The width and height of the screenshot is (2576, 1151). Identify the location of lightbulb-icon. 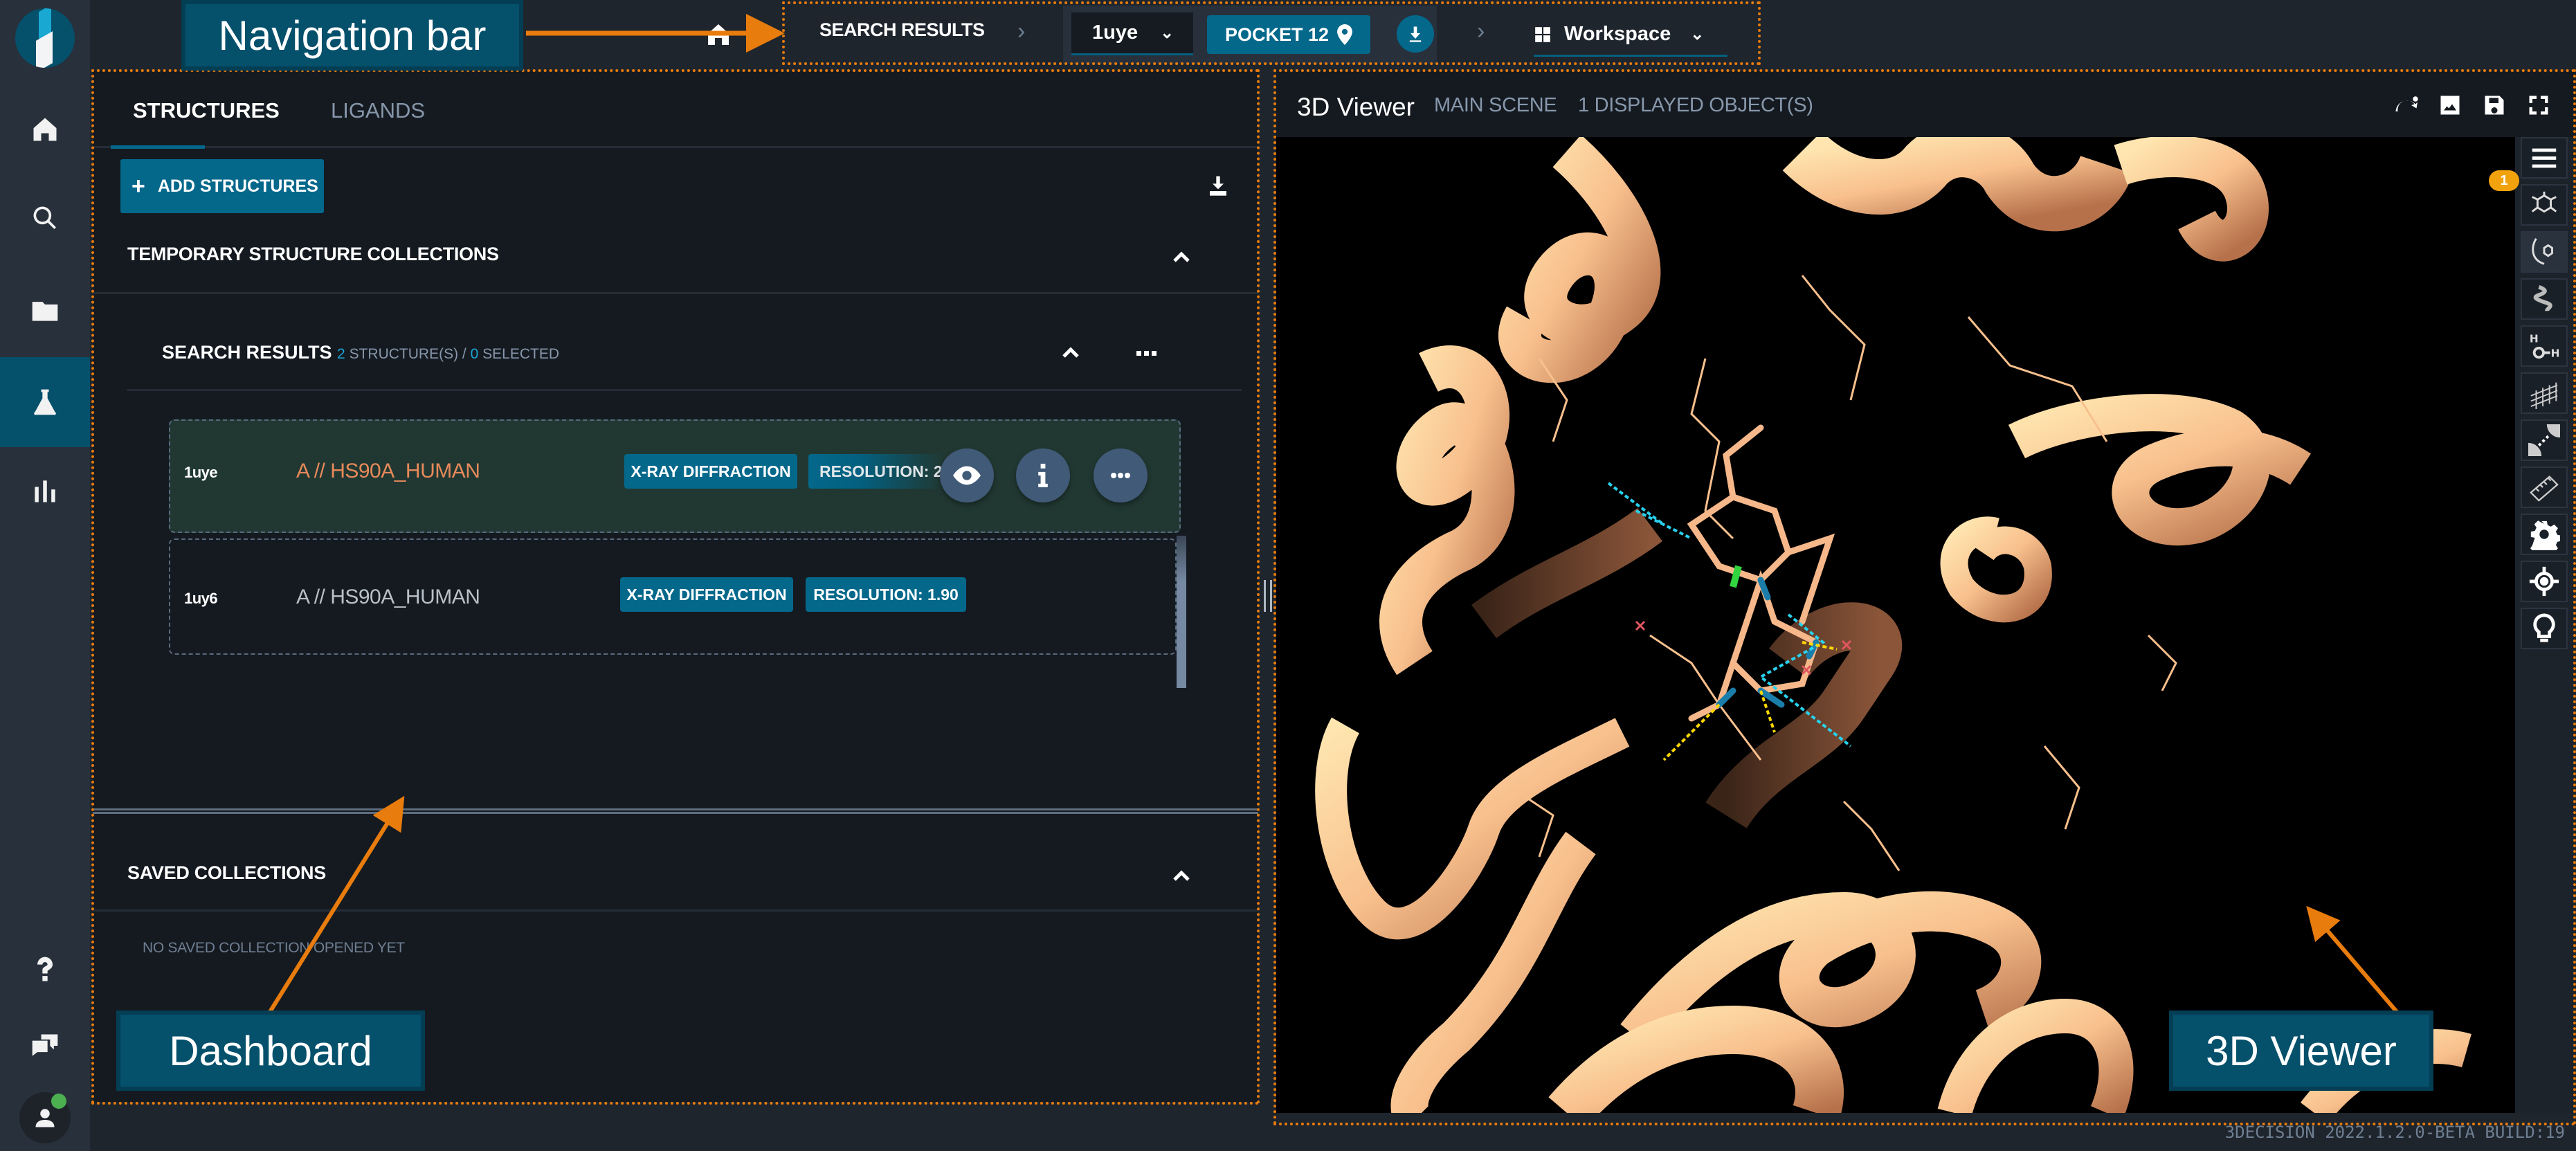
(2544, 627).